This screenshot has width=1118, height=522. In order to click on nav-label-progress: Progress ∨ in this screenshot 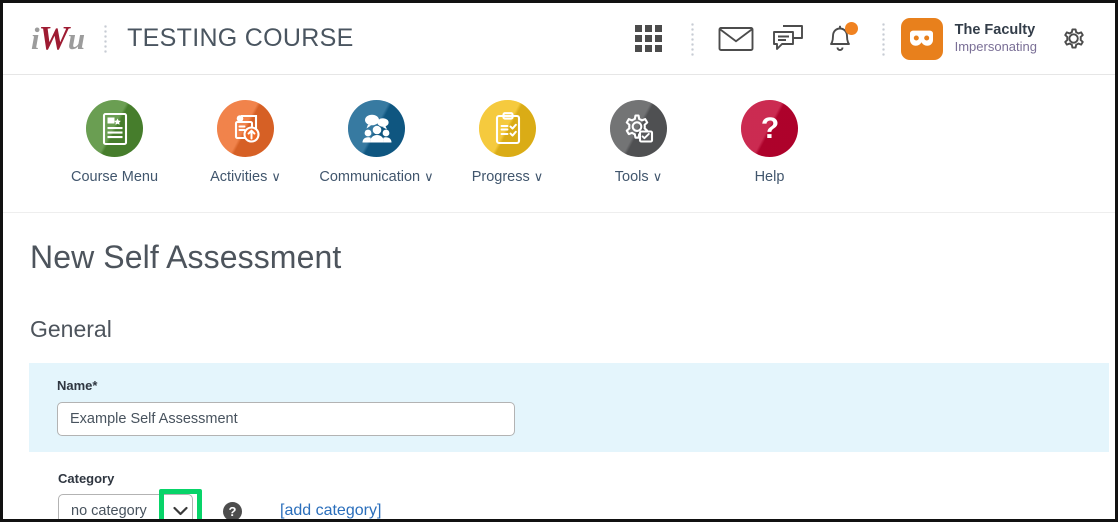, I will do `click(507, 177)`.